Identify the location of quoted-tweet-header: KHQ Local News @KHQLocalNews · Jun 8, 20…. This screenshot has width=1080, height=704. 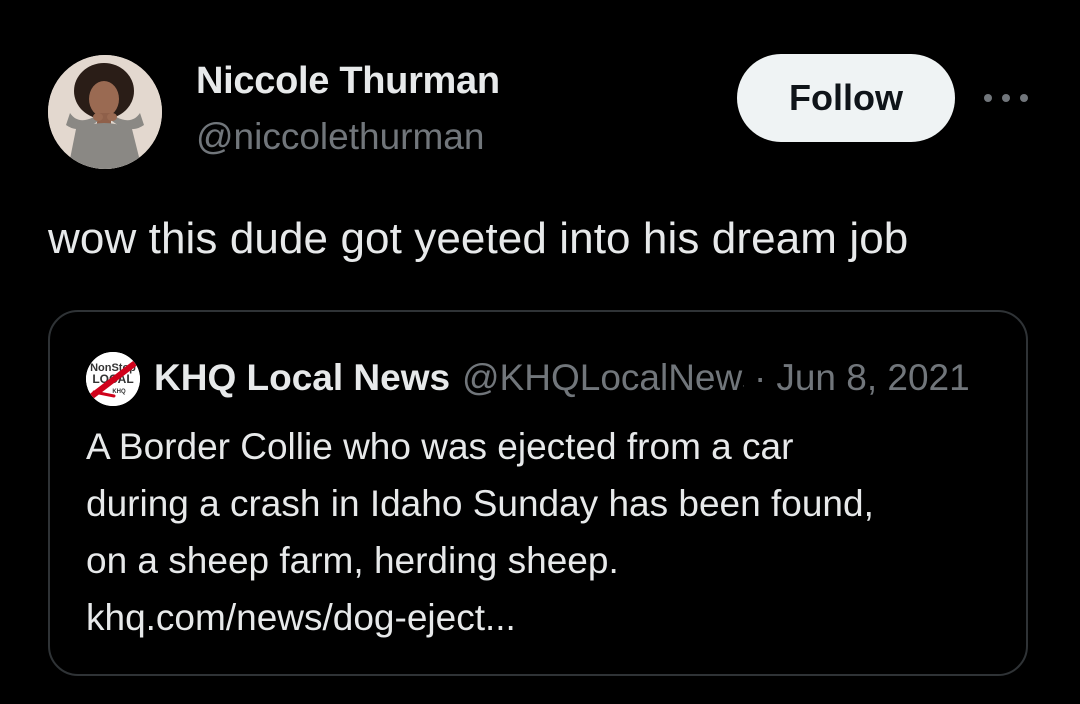
(562, 378).